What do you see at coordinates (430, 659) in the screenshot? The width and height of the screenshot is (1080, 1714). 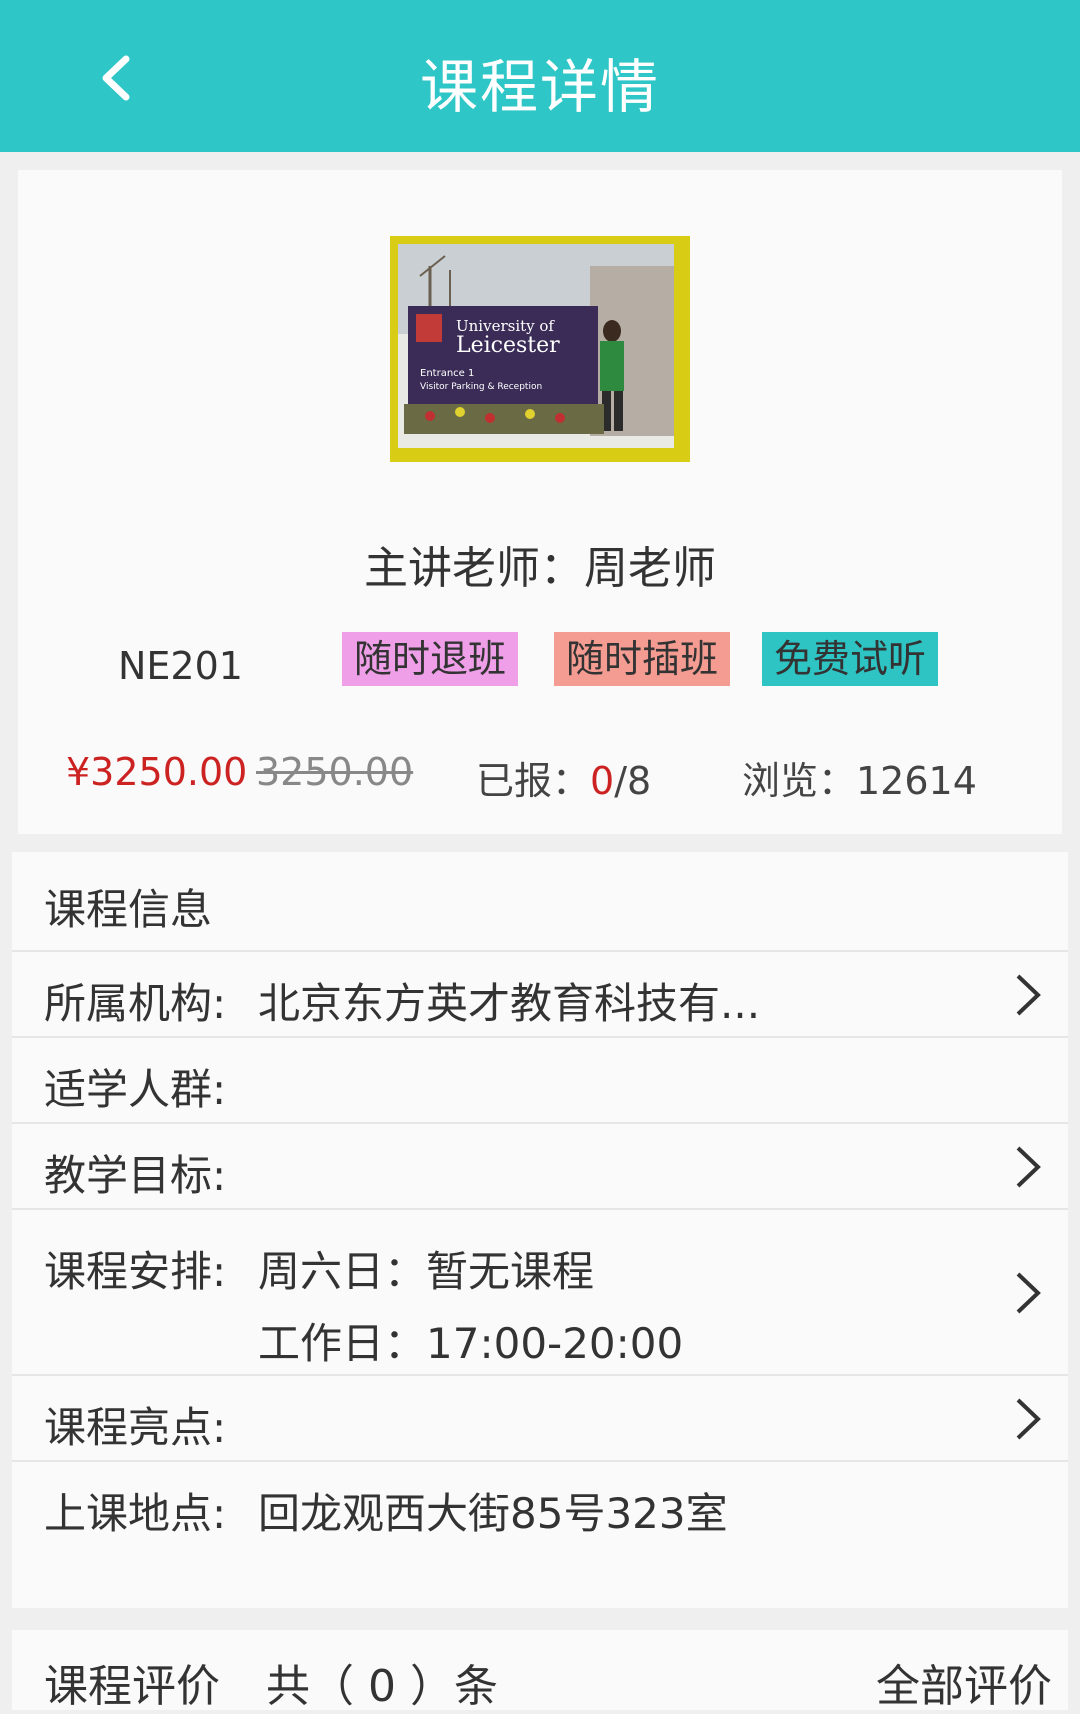 I see `tag-withdraw-anytime: 随时退班` at bounding box center [430, 659].